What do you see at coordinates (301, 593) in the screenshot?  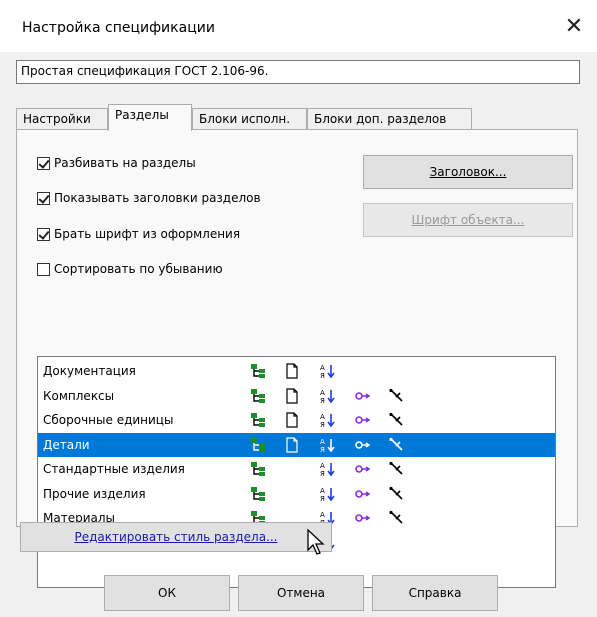 I see `cancel-button: Отмена` at bounding box center [301, 593].